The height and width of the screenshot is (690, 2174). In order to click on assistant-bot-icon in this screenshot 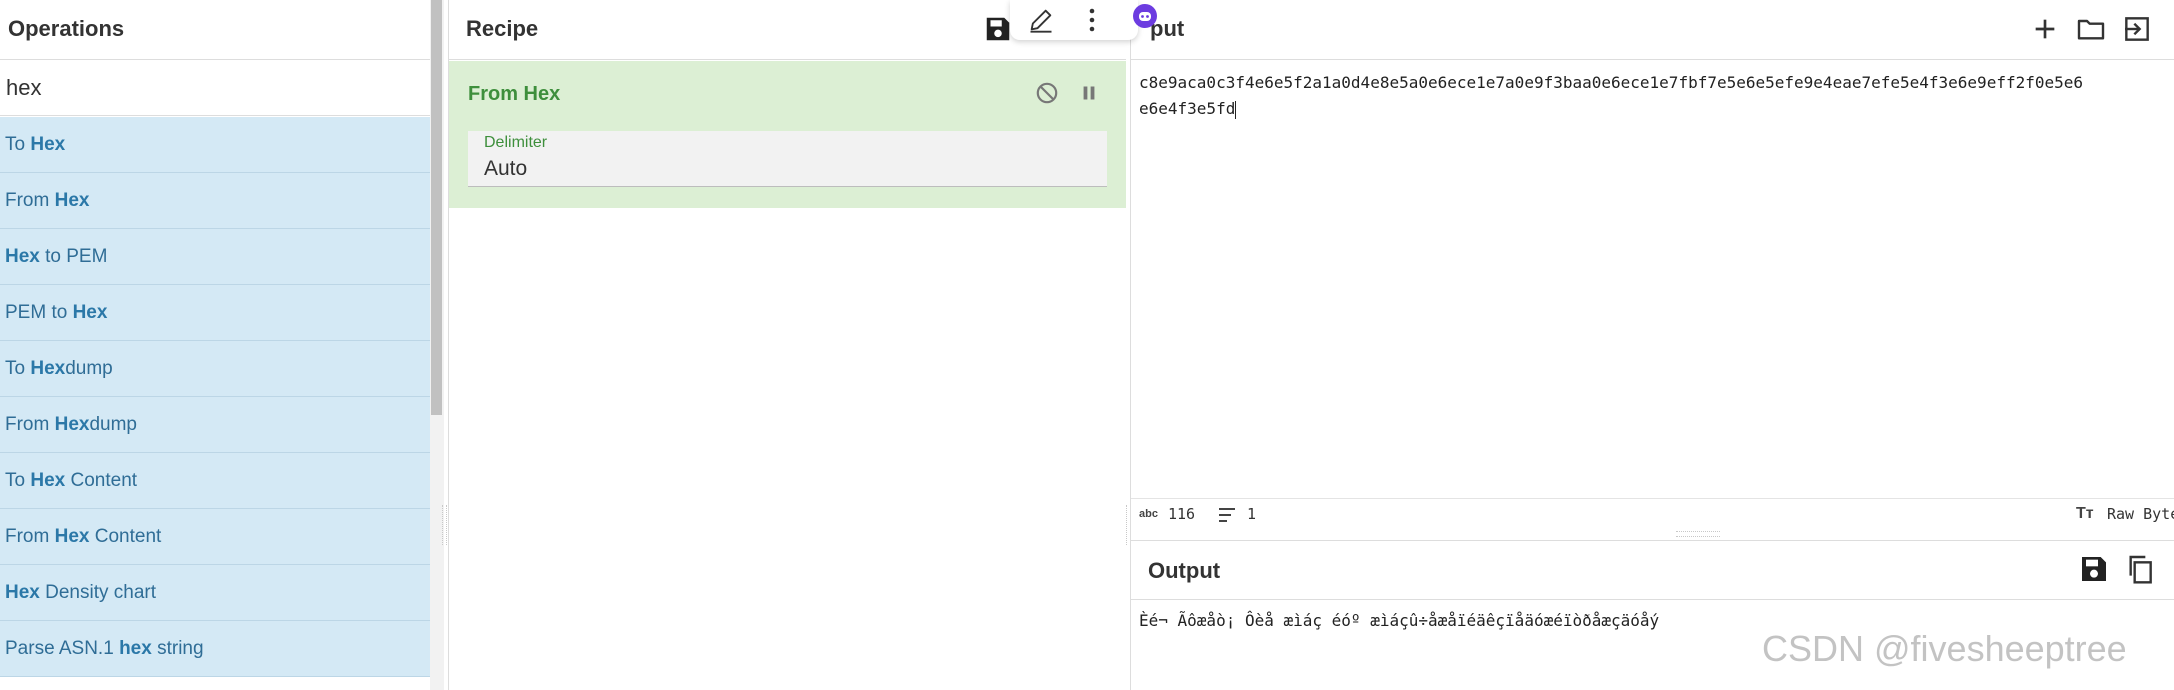, I will do `click(1145, 16)`.